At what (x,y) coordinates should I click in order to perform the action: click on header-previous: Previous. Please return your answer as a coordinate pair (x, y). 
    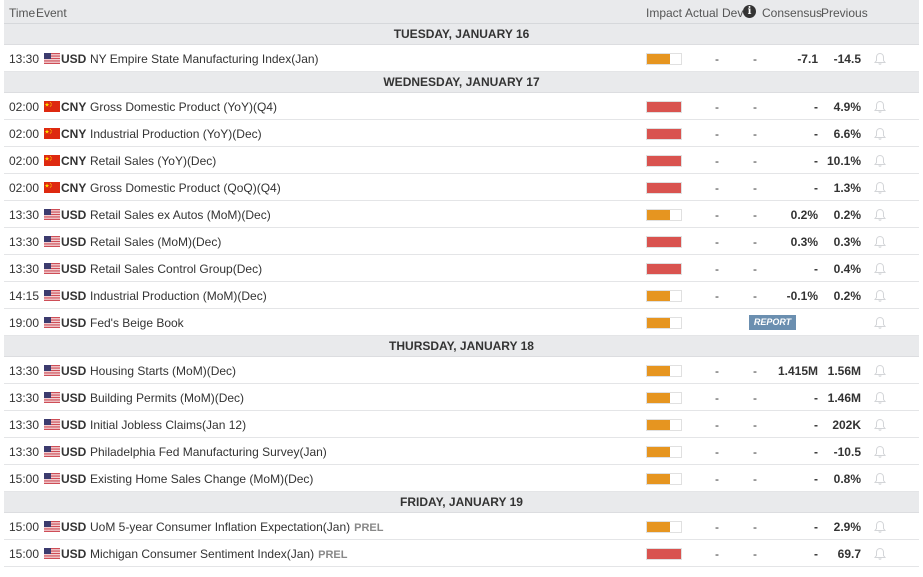
    Looking at the image, I should click on (844, 13).